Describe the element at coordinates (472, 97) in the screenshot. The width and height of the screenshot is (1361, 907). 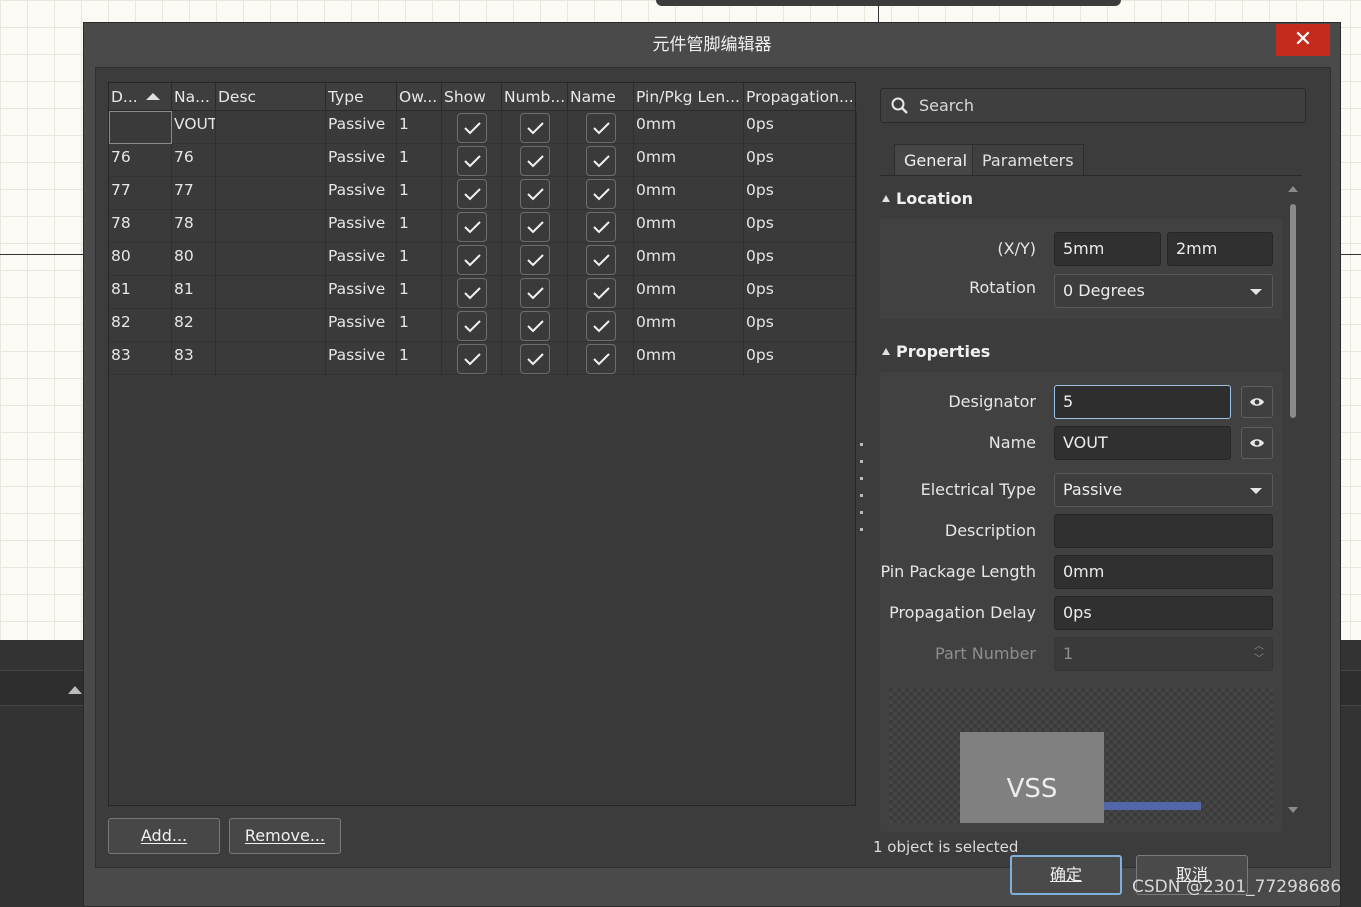
I see `column-header-show: Show` at that location.